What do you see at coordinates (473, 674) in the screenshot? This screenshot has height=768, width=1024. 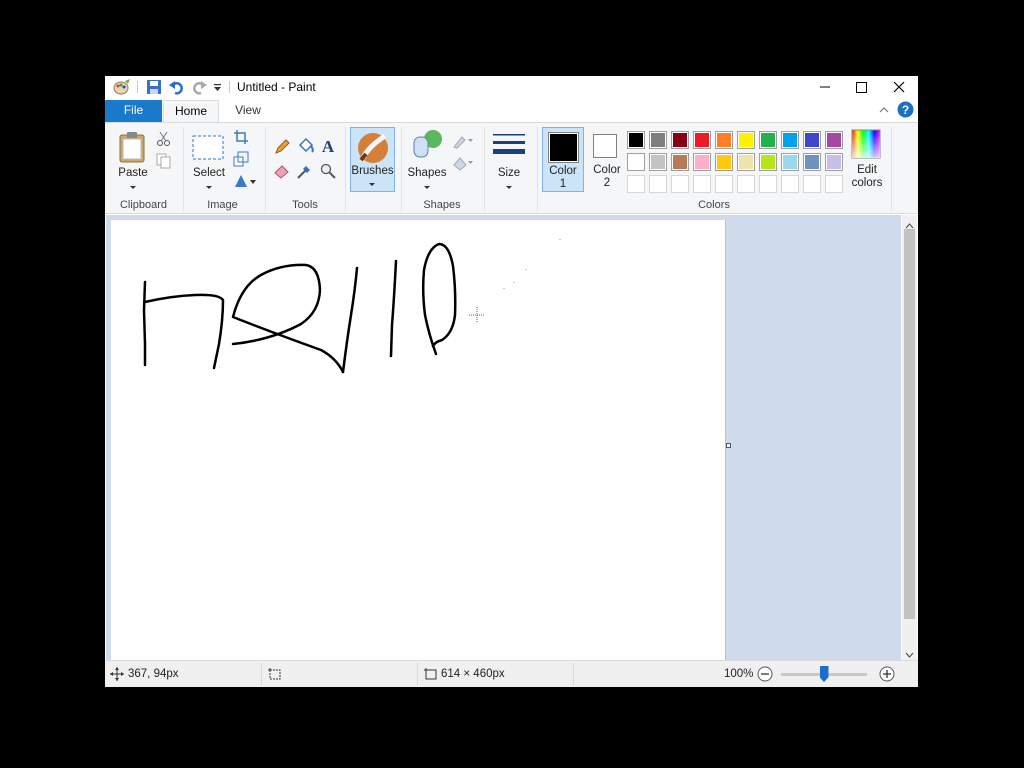 I see `image-size: 614 × 460px` at bounding box center [473, 674].